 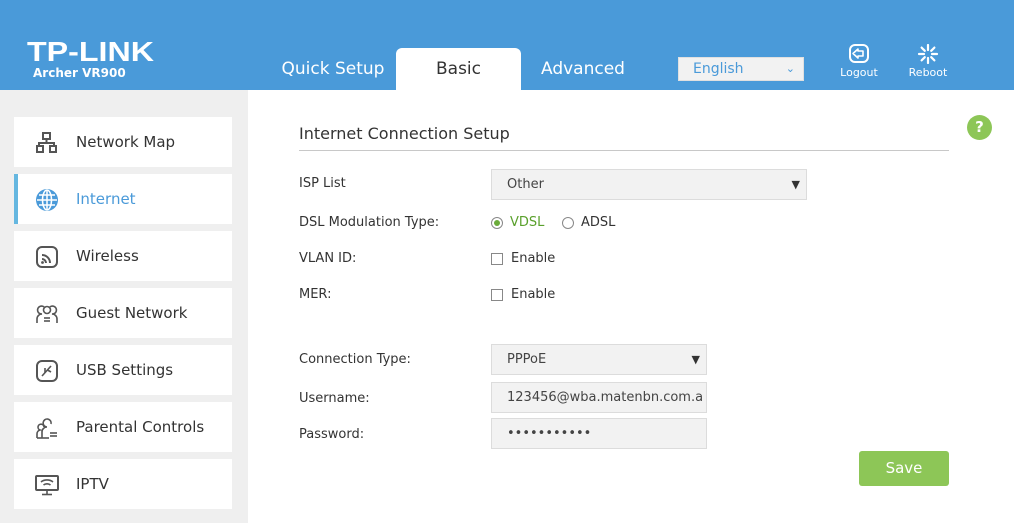 What do you see at coordinates (334, 398) in the screenshot?
I see `username-label: Username:` at bounding box center [334, 398].